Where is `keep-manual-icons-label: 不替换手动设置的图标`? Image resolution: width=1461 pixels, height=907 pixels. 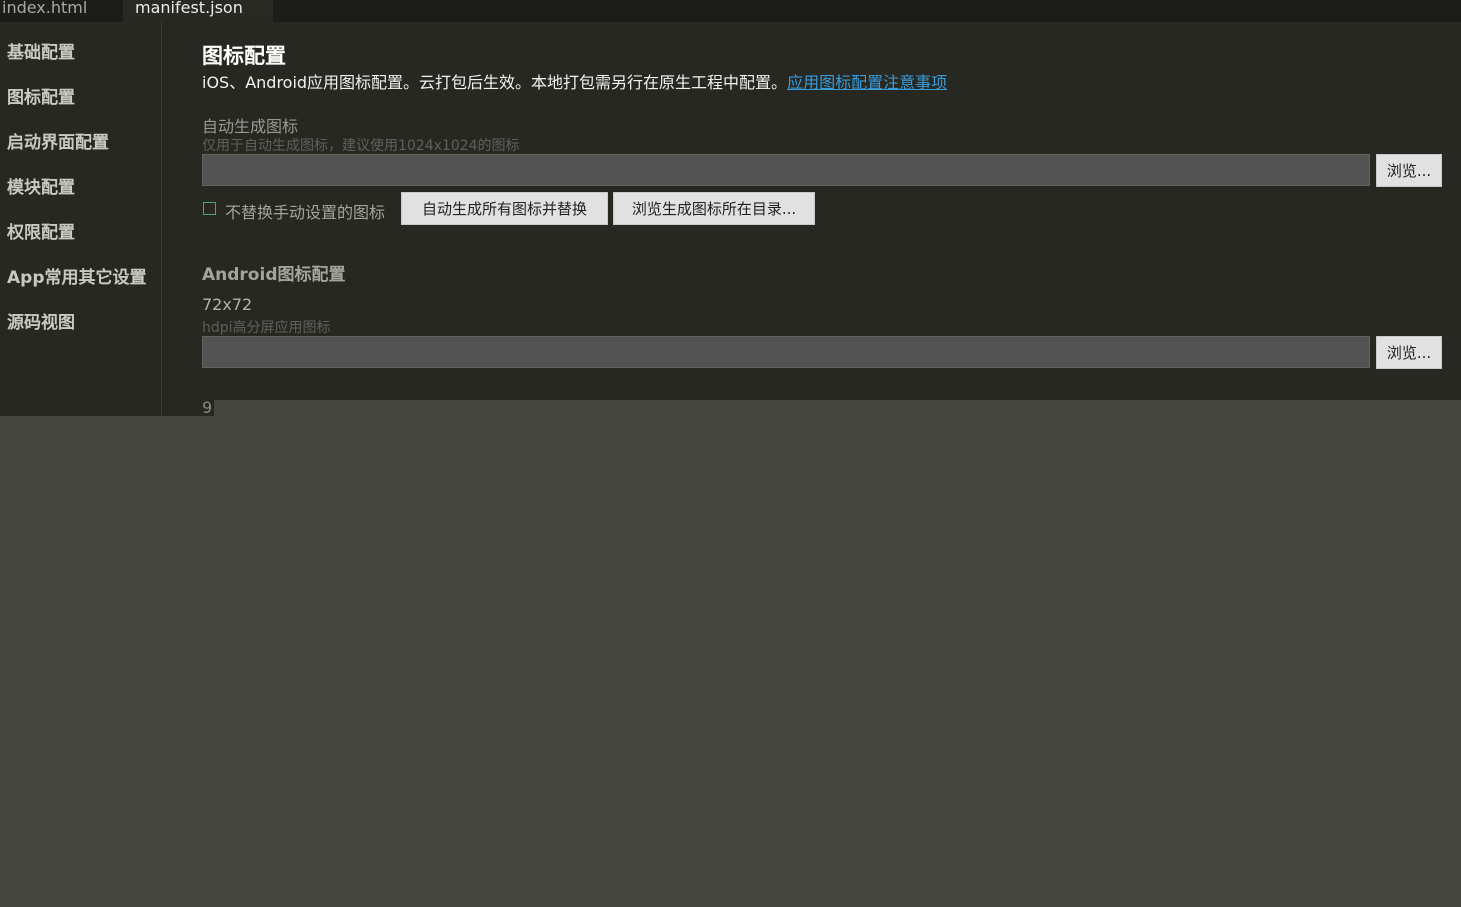 keep-manual-icons-label: 不替换手动设置的图标 is located at coordinates (305, 211).